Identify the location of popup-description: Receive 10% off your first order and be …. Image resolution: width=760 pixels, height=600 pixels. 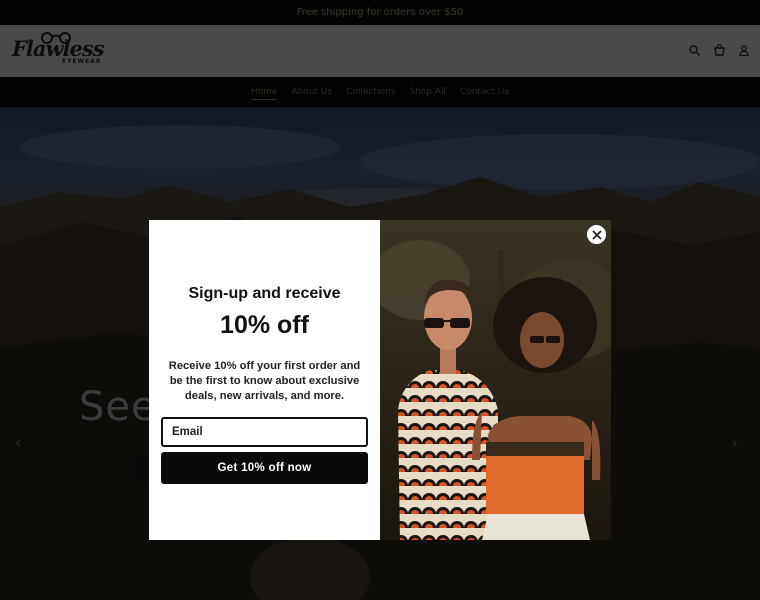
(264, 381).